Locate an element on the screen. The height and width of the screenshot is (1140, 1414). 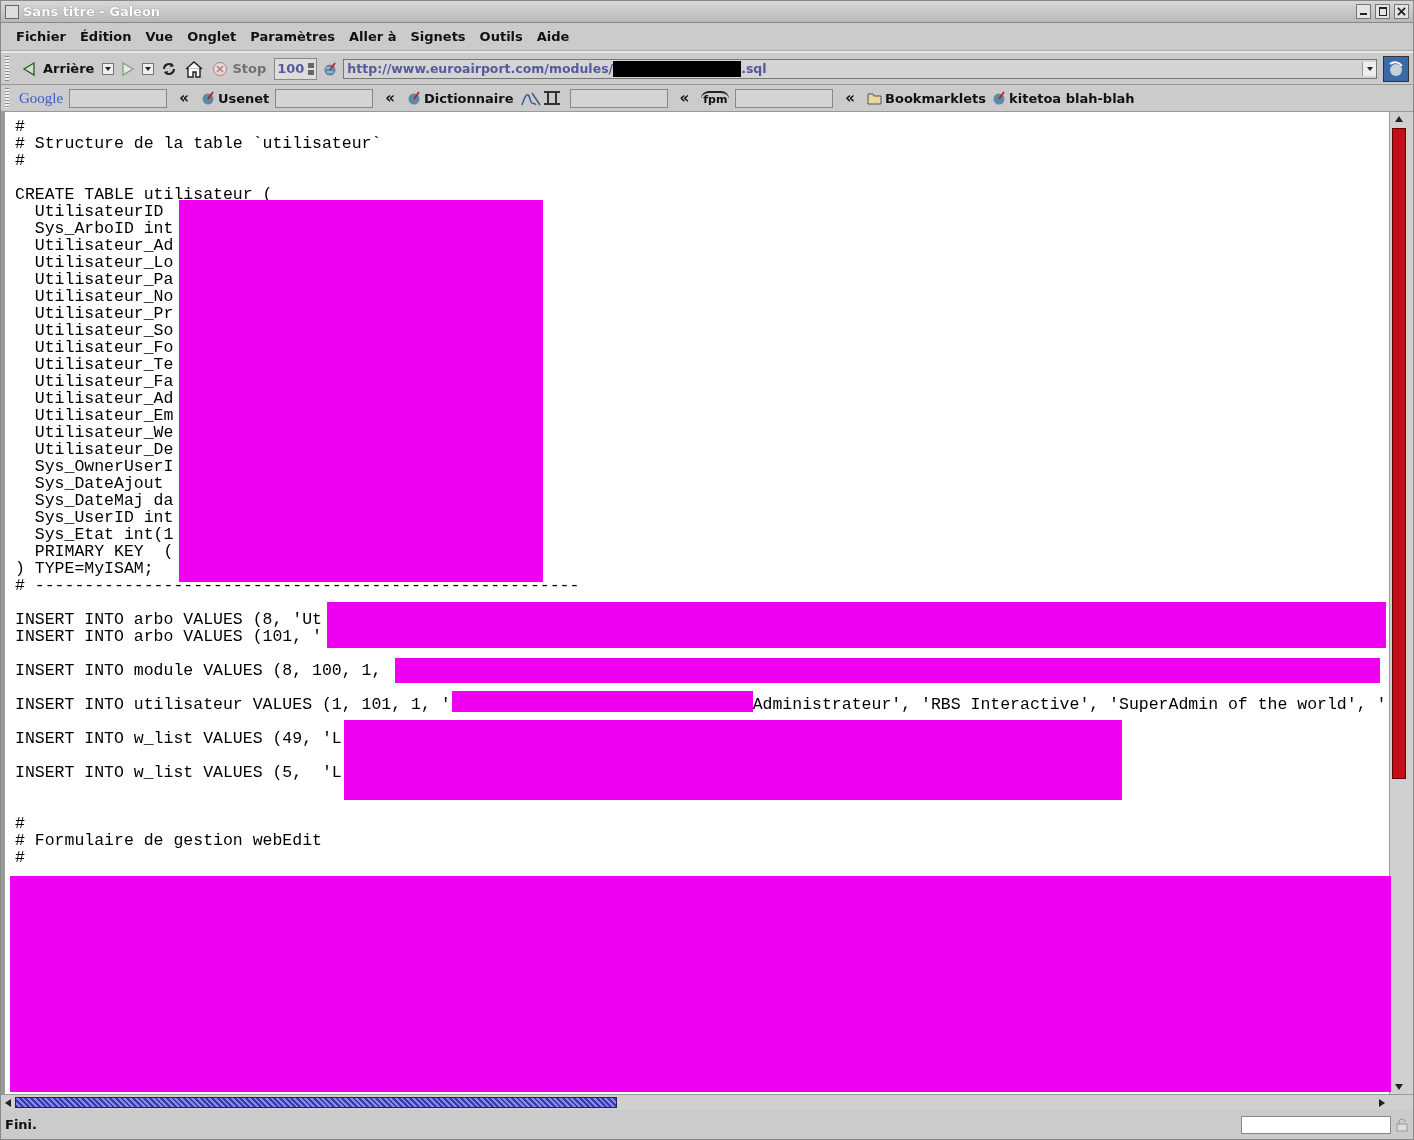
window-menu-icon is located at coordinates (12, 11).